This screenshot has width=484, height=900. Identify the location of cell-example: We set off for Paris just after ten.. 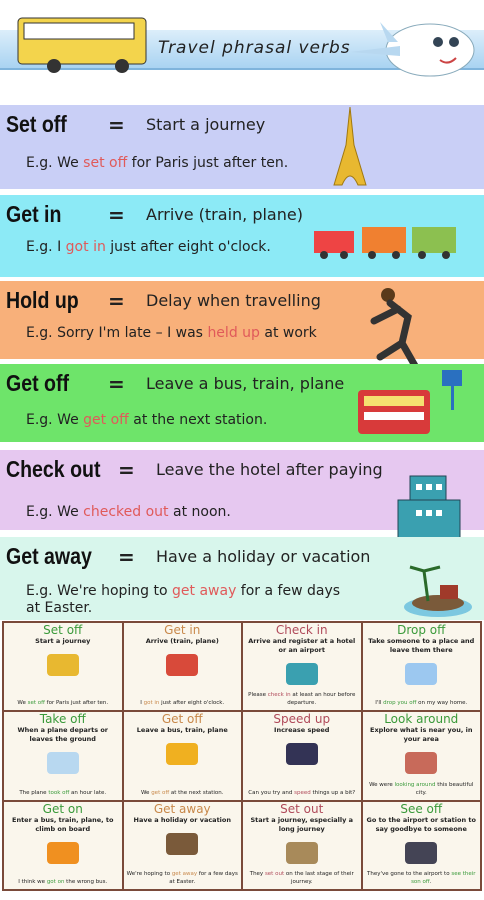
(63, 703).